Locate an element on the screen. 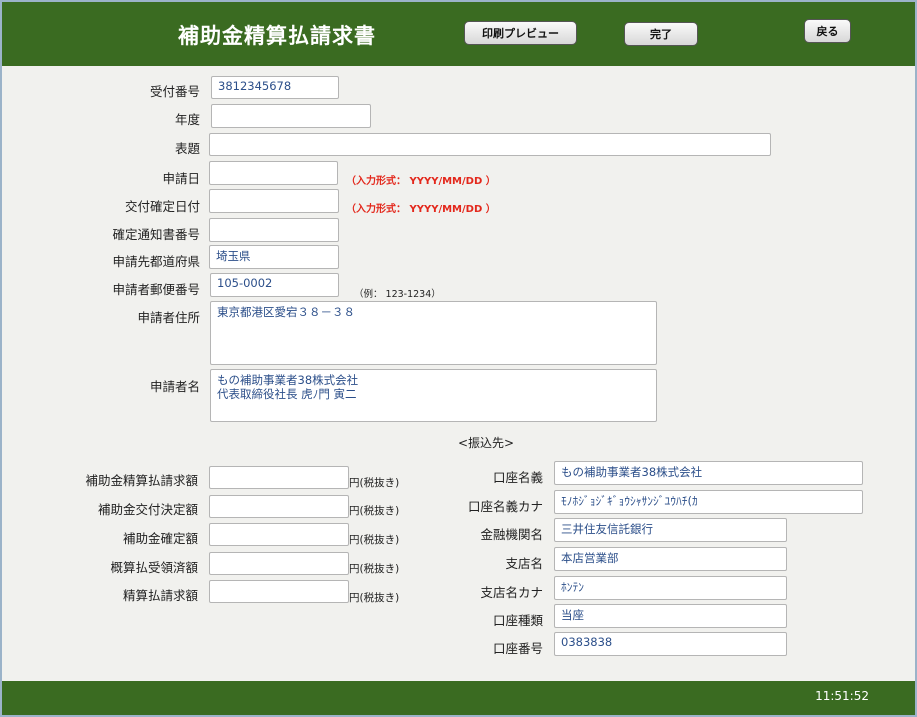  clock-time: 11:51:52 is located at coordinates (842, 696).